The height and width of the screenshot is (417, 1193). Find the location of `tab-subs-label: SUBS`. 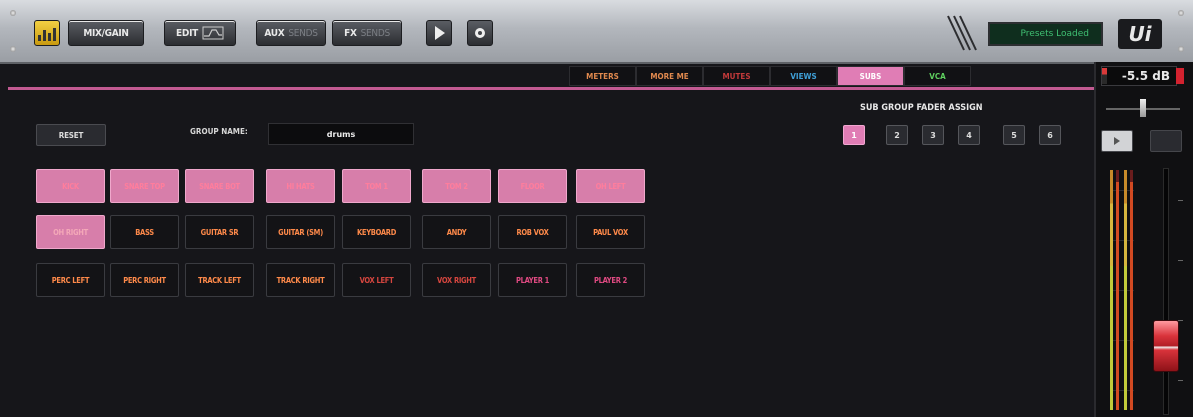

tab-subs-label: SUBS is located at coordinates (870, 76).